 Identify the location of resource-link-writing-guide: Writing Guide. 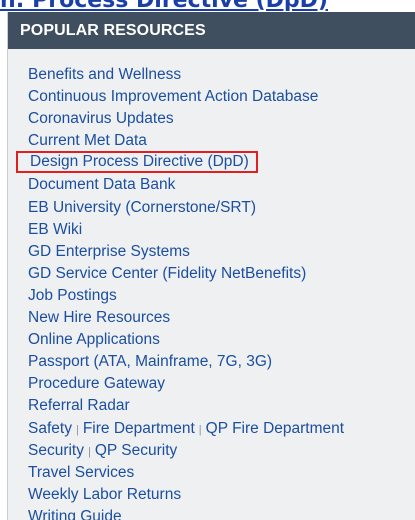
(75, 514).